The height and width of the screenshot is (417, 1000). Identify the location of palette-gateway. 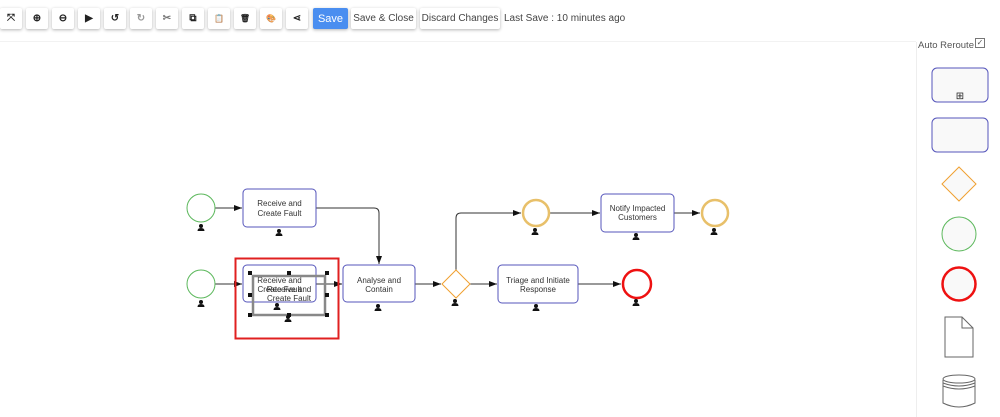
(959, 184).